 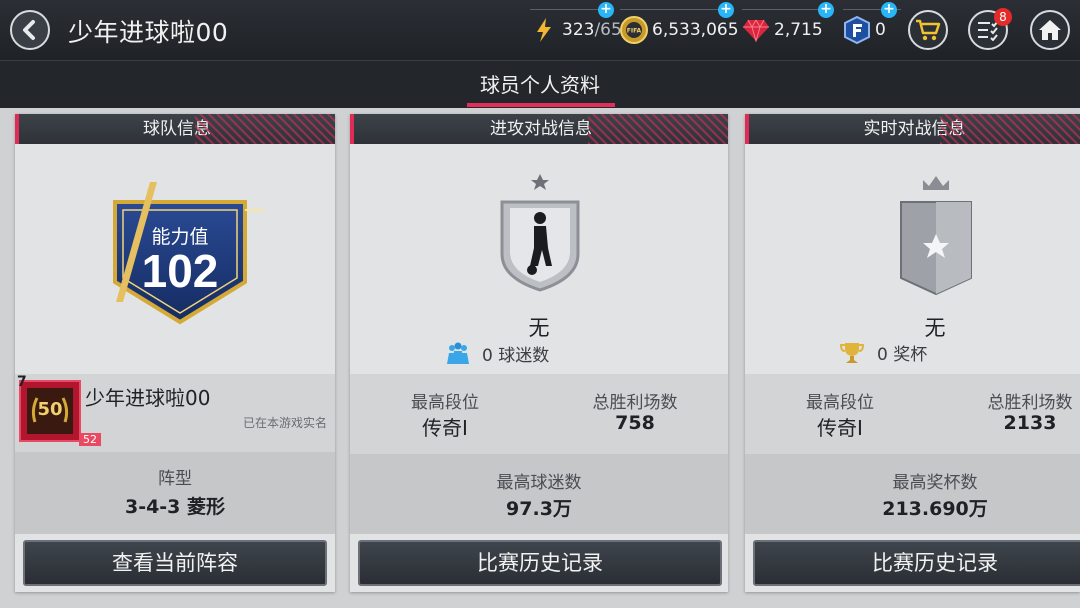 I want to click on best-fans-value: 97.3万, so click(x=539, y=509).